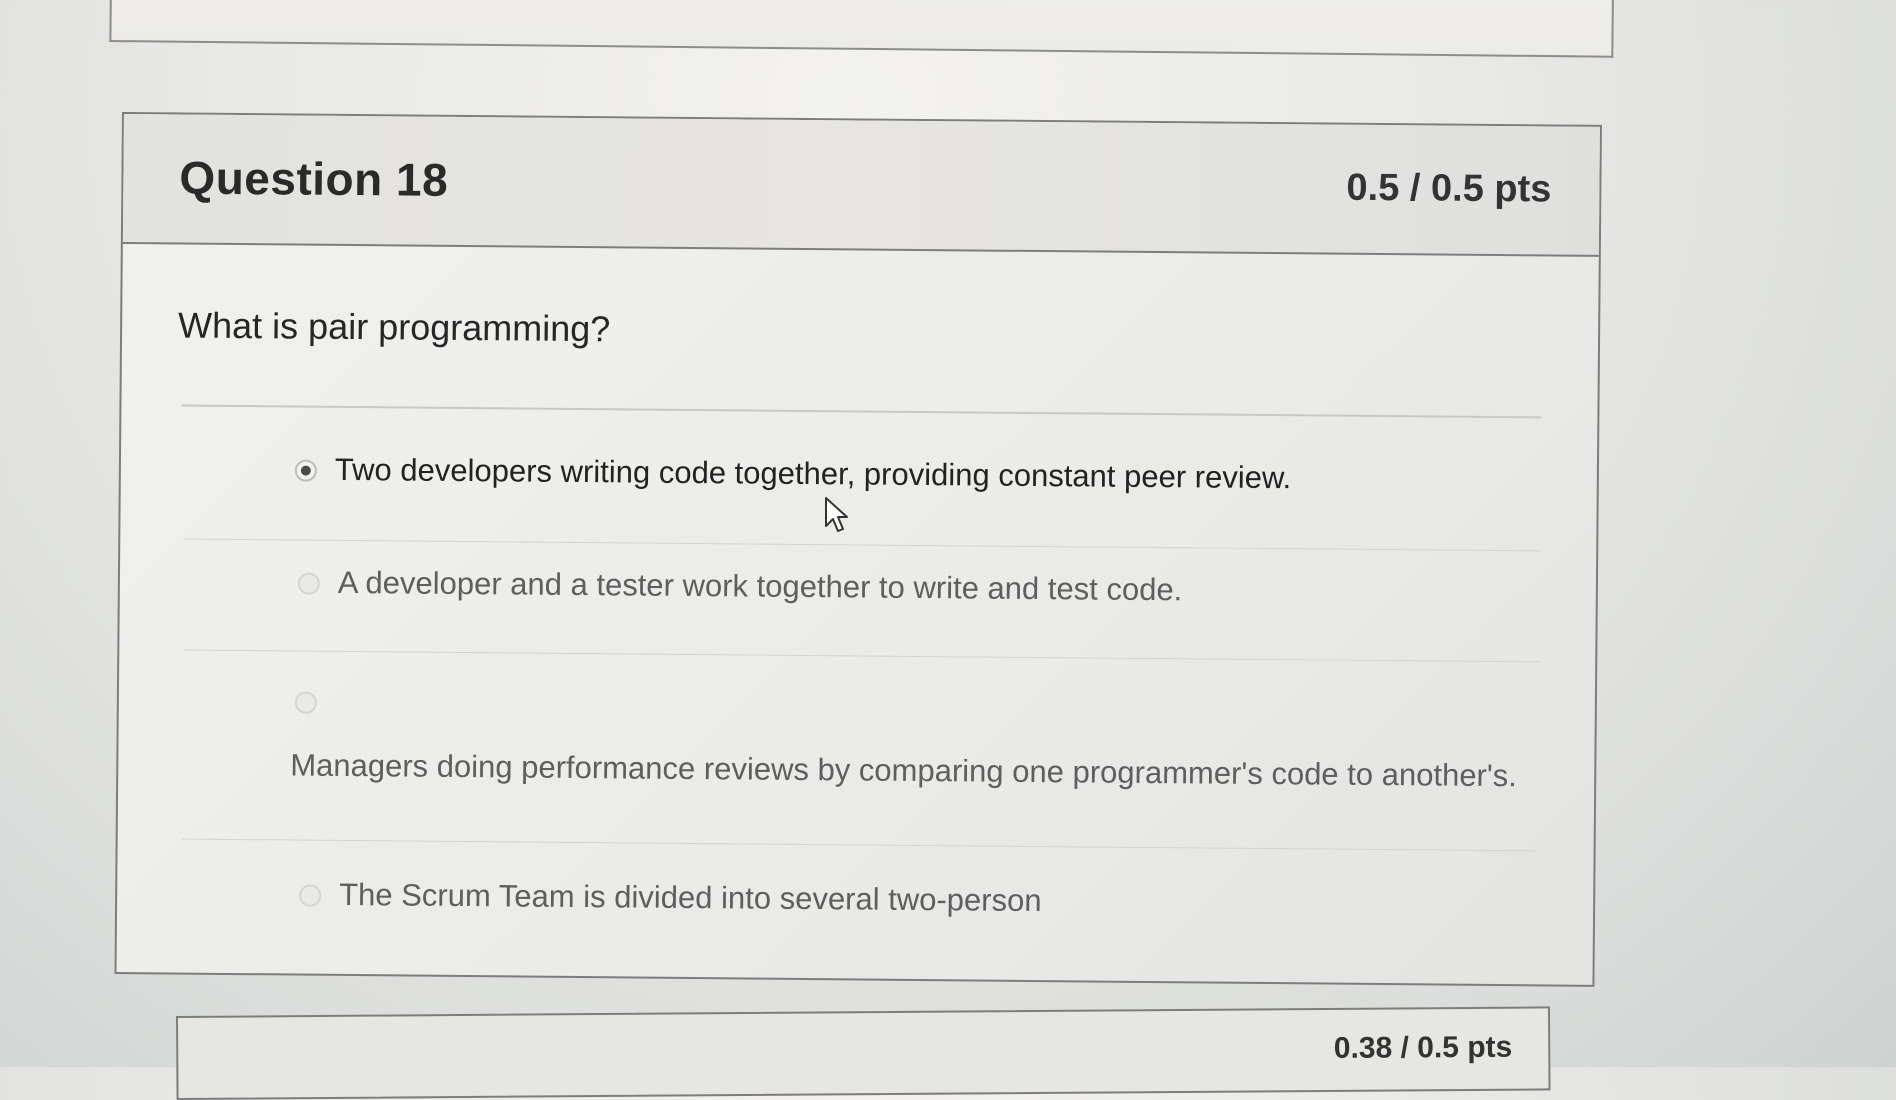  I want to click on mouse-pointer-icon, so click(836, 514).